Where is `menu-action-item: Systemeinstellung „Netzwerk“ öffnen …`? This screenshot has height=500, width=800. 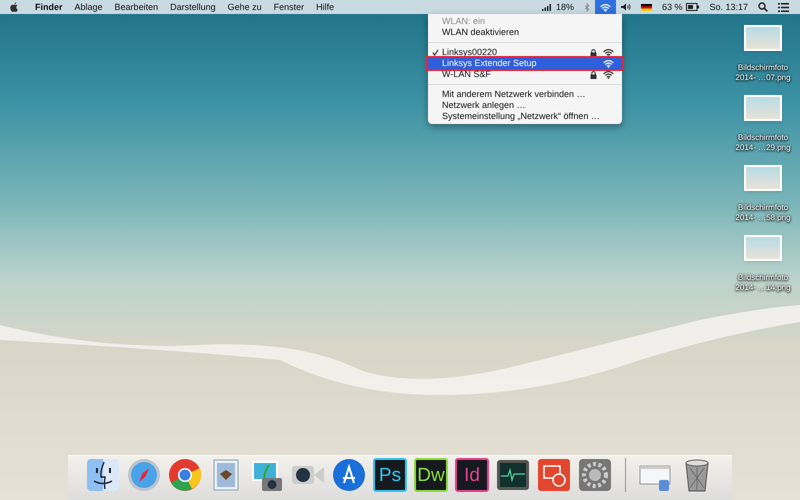
menu-action-item: Systemeinstellung „Netzwerk“ öffnen … is located at coordinates (525, 116).